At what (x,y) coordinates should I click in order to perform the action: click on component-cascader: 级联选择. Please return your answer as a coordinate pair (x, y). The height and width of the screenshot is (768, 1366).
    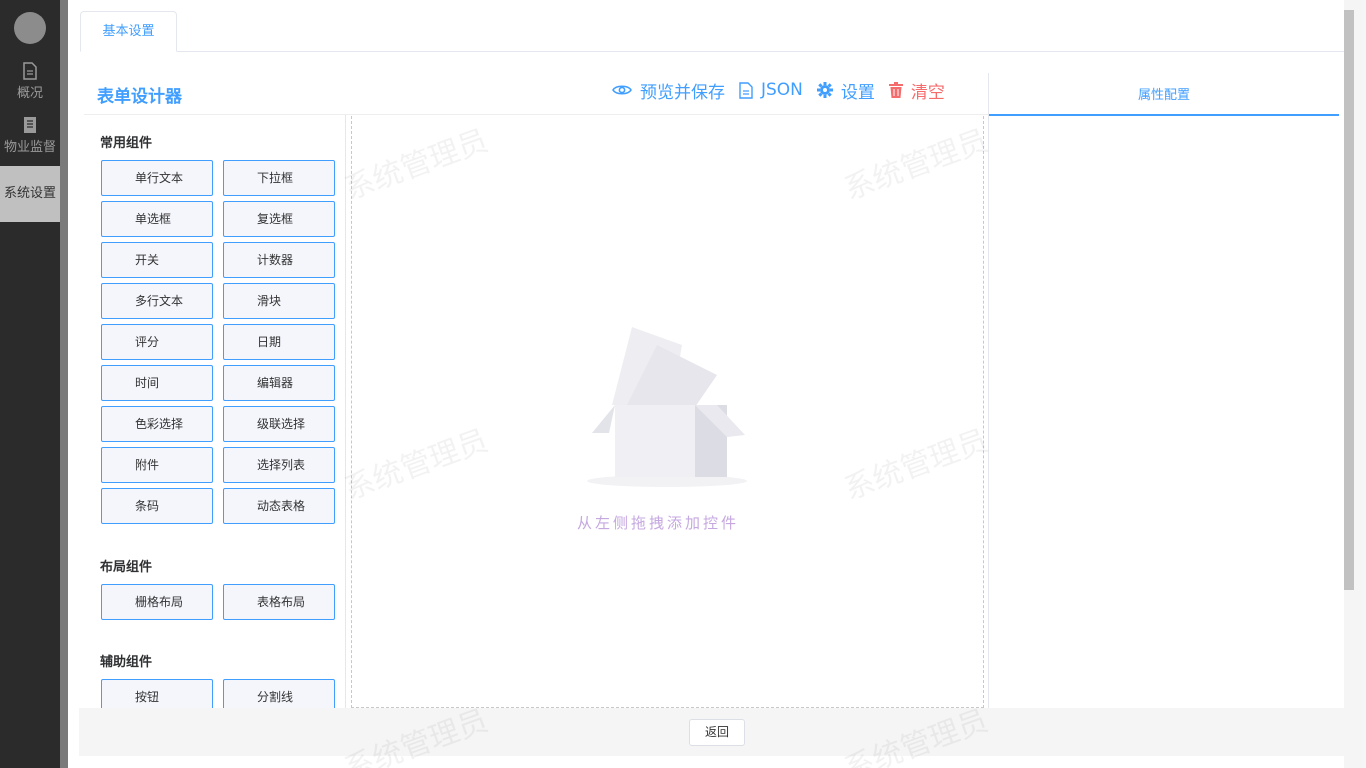
    Looking at the image, I should click on (279, 424).